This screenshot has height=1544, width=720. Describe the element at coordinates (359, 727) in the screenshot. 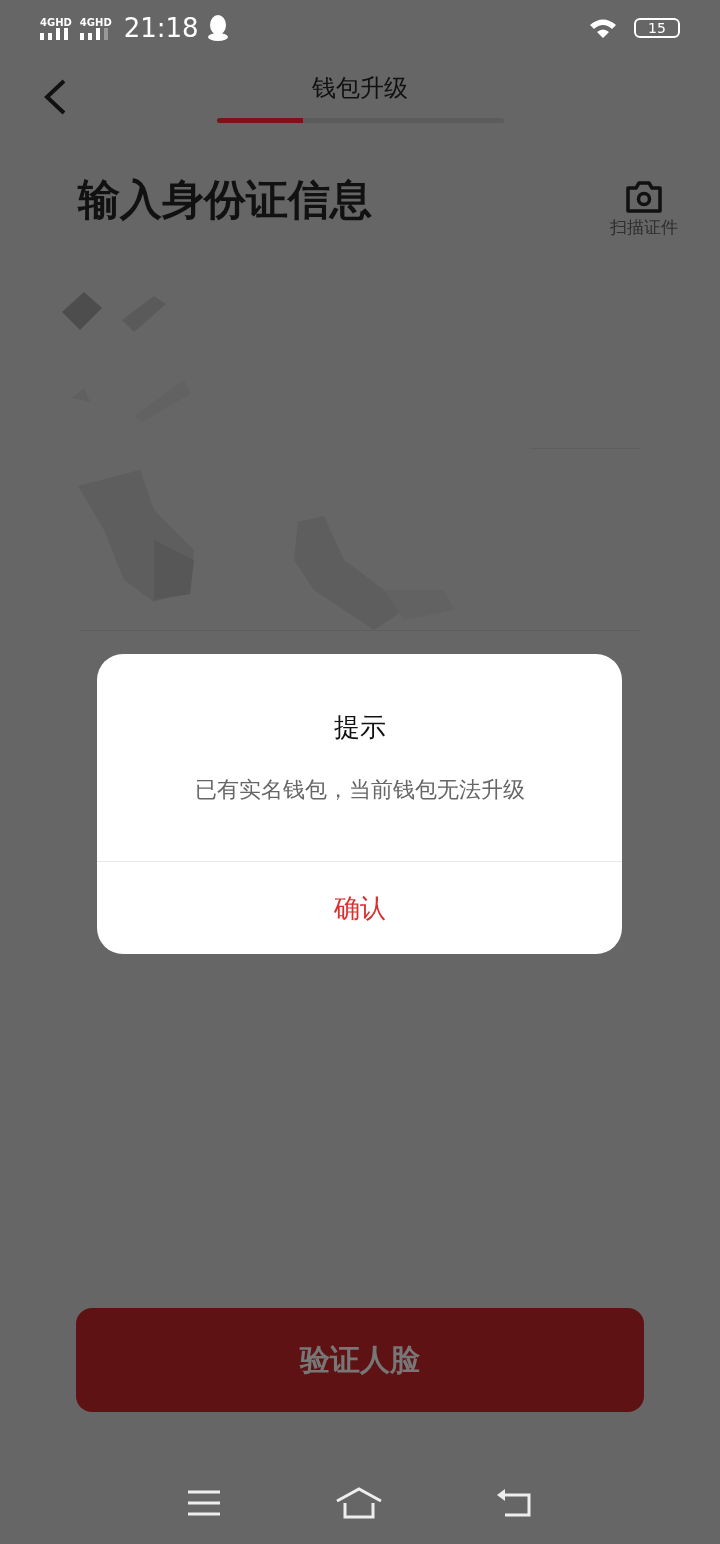

I see `dialog-title: 提示` at that location.